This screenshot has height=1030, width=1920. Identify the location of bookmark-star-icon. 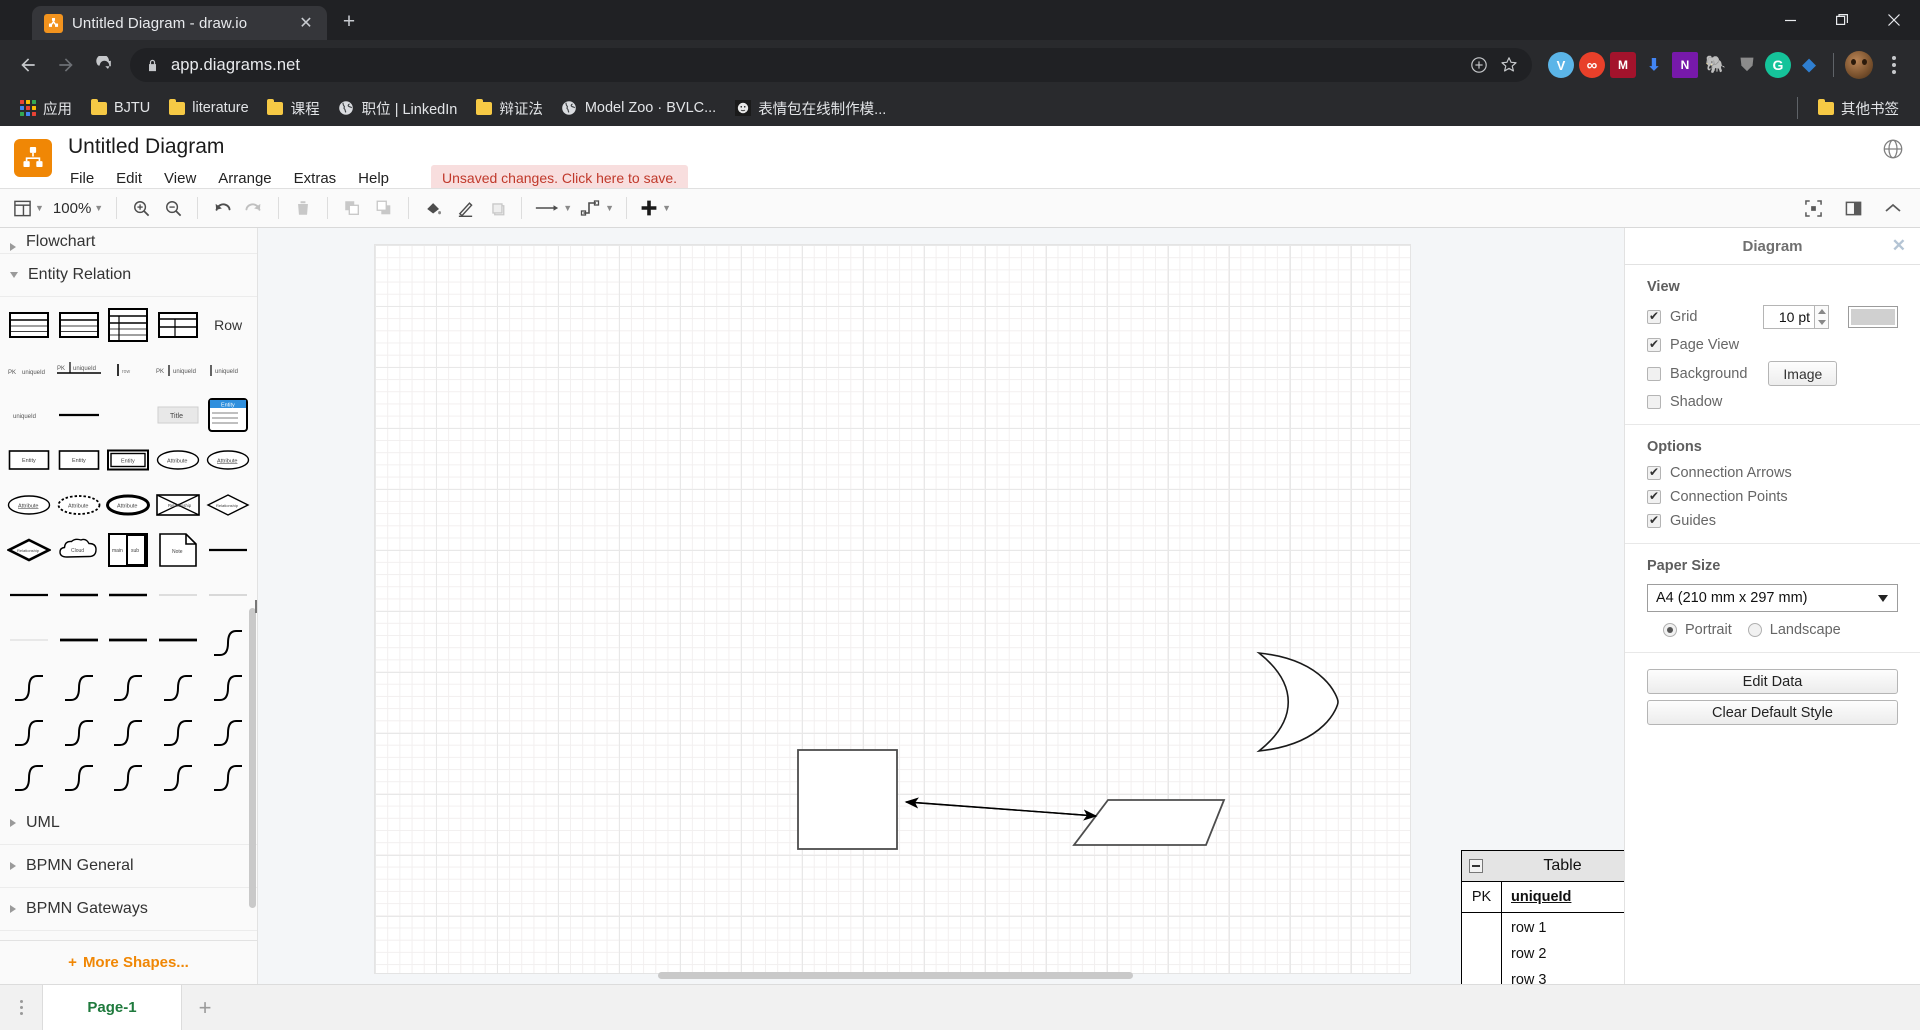
(1509, 65).